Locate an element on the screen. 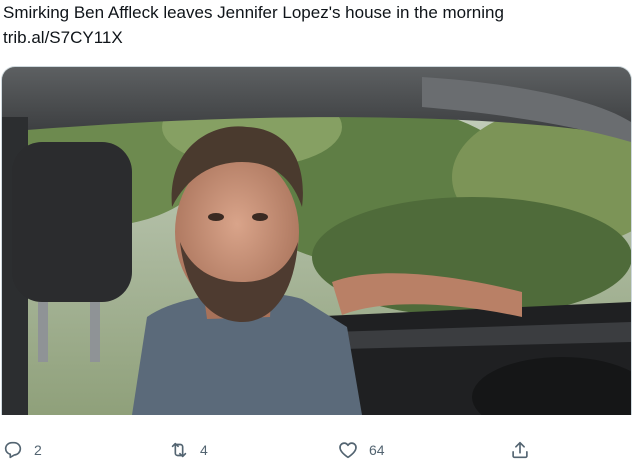 The height and width of the screenshot is (475, 632). retweet-count: 4 is located at coordinates (204, 450).